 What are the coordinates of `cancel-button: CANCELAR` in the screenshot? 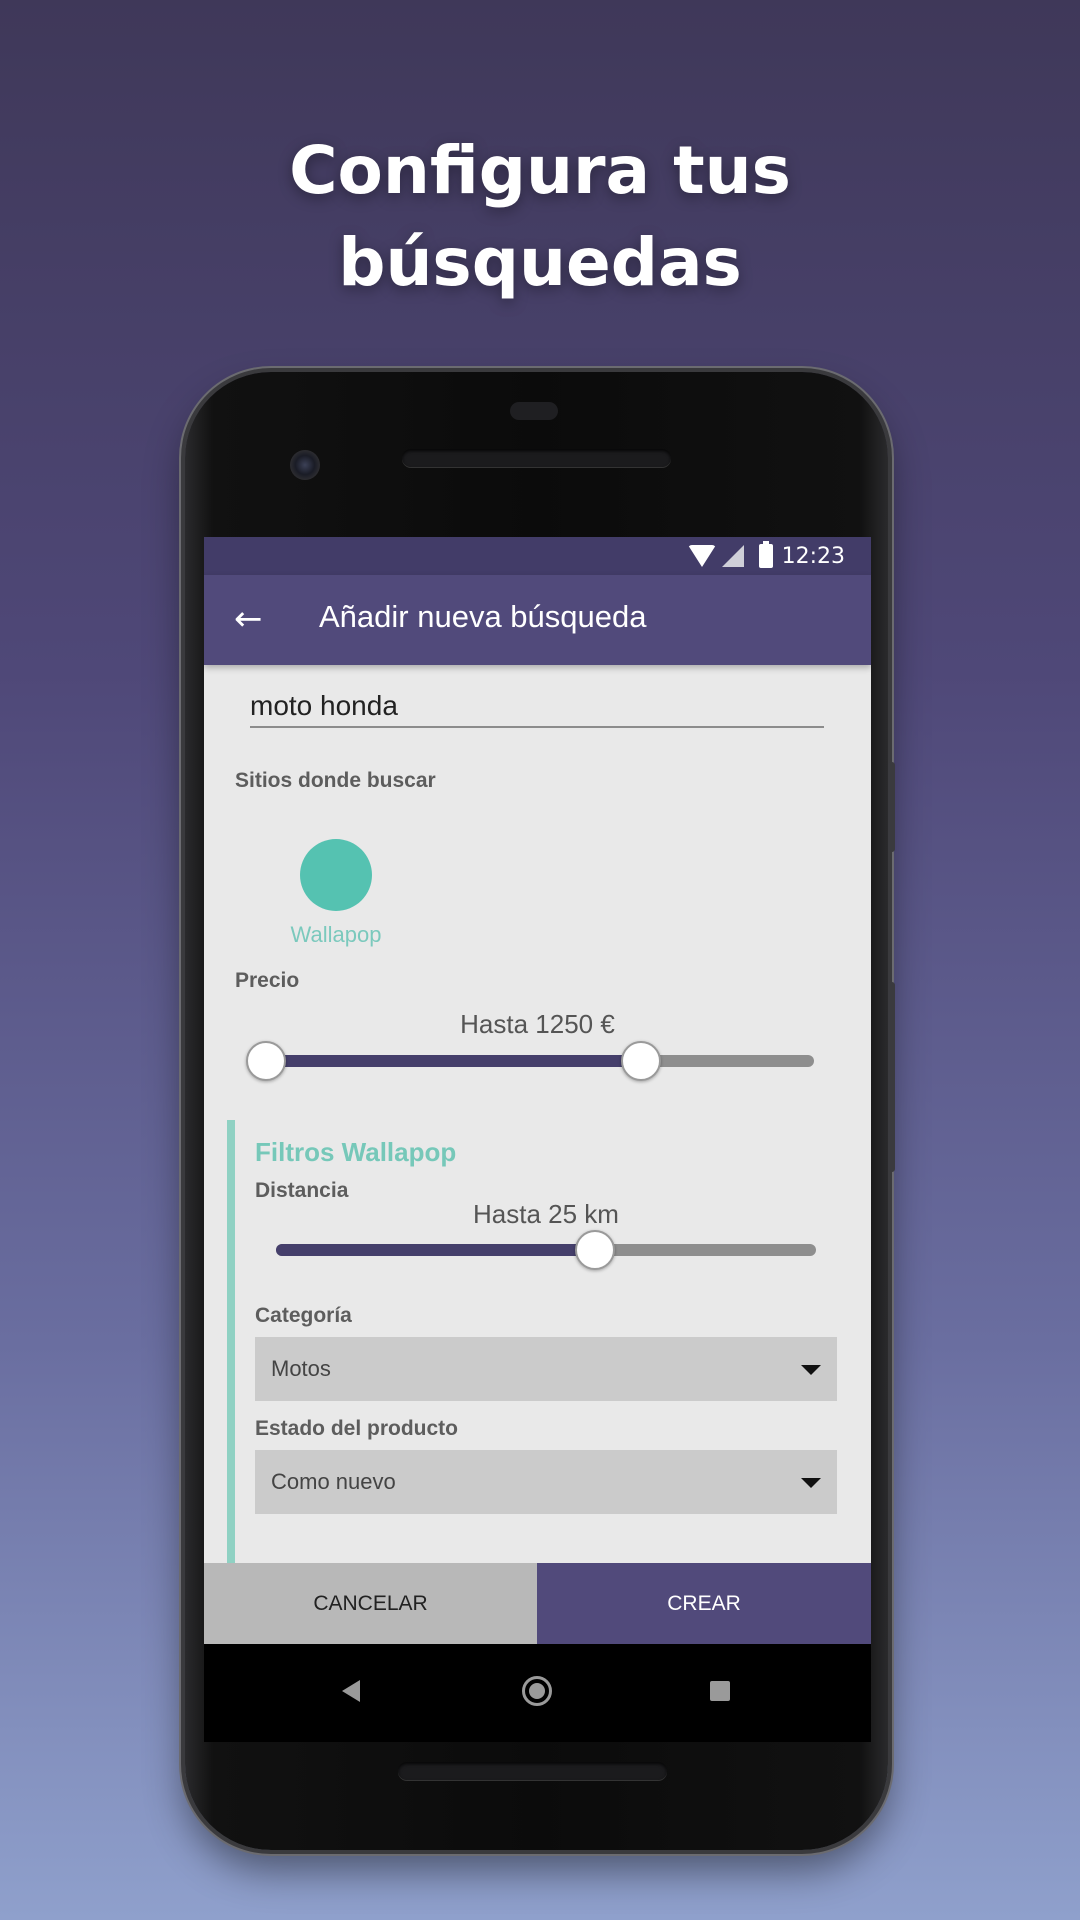 It's located at (370, 1603).